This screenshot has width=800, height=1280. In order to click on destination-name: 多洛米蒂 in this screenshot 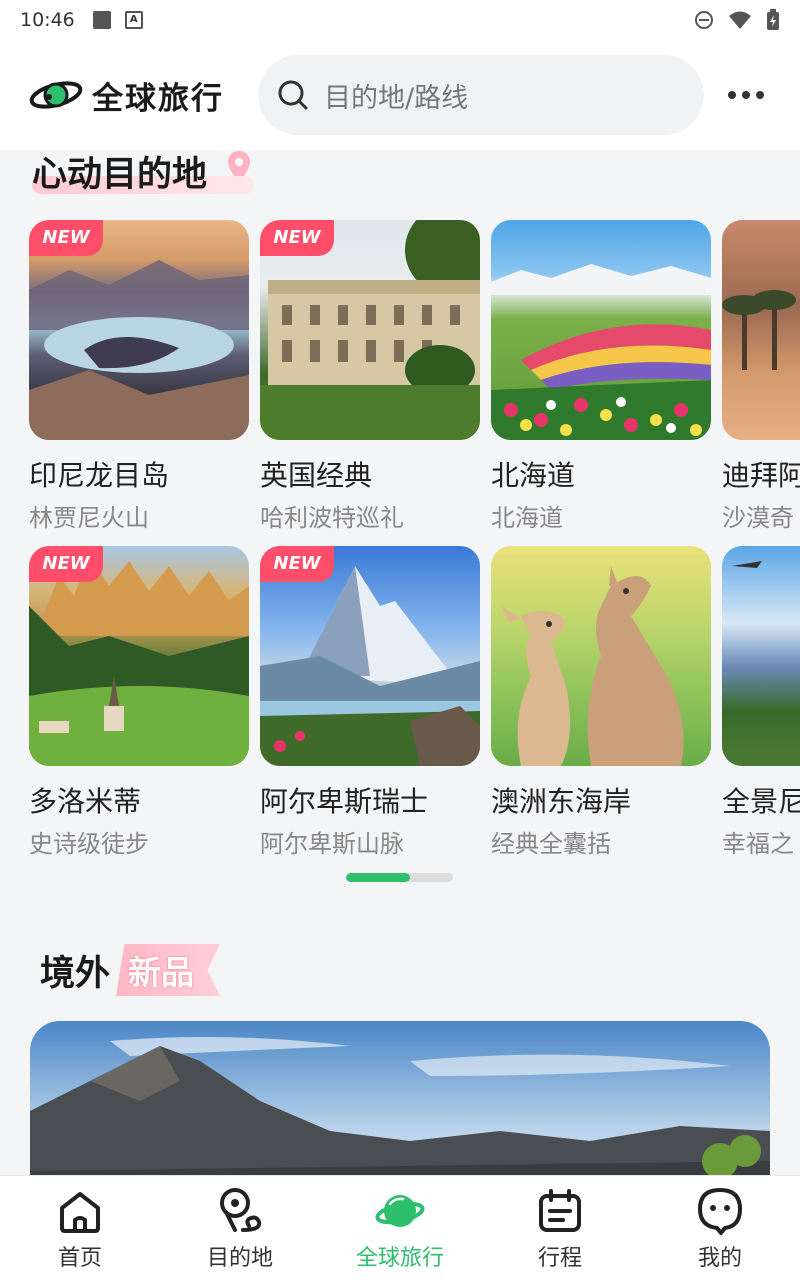, I will do `click(85, 801)`.